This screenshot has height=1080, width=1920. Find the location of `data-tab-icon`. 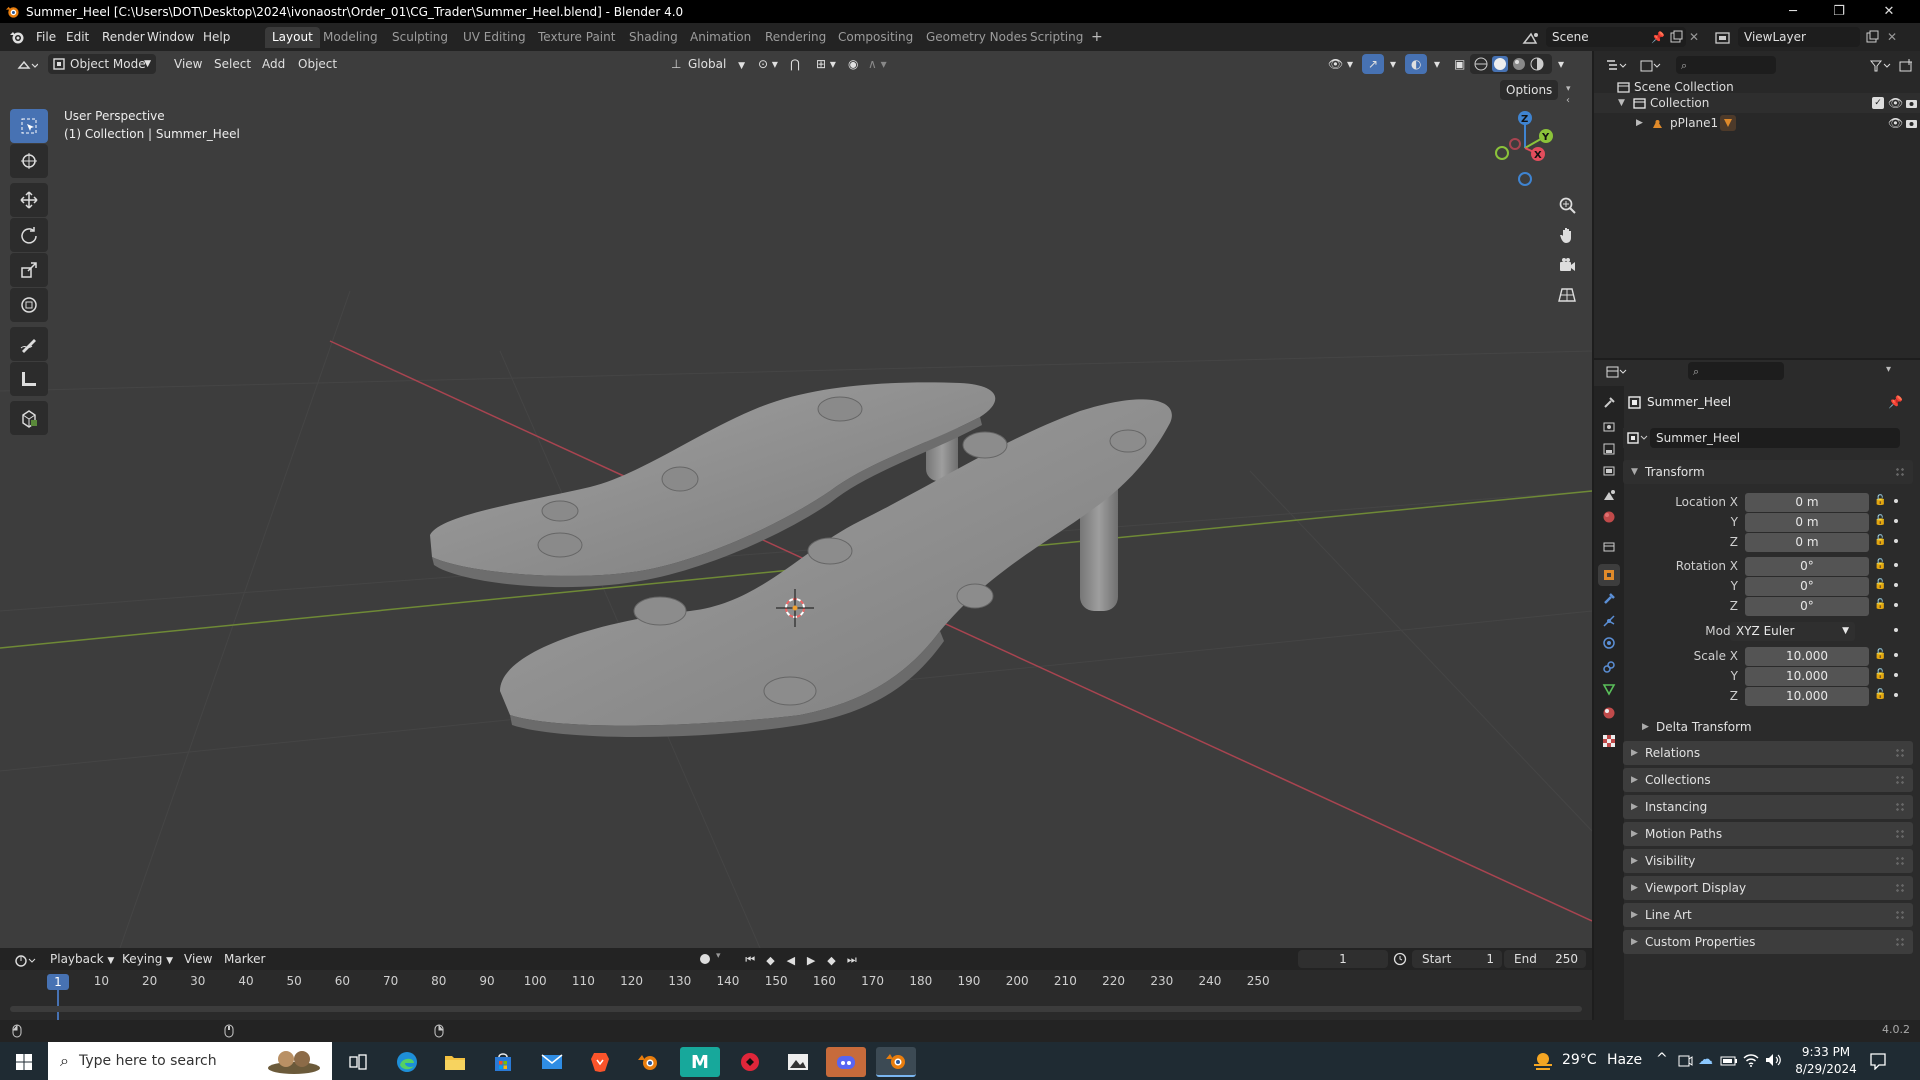

data-tab-icon is located at coordinates (1609, 689).